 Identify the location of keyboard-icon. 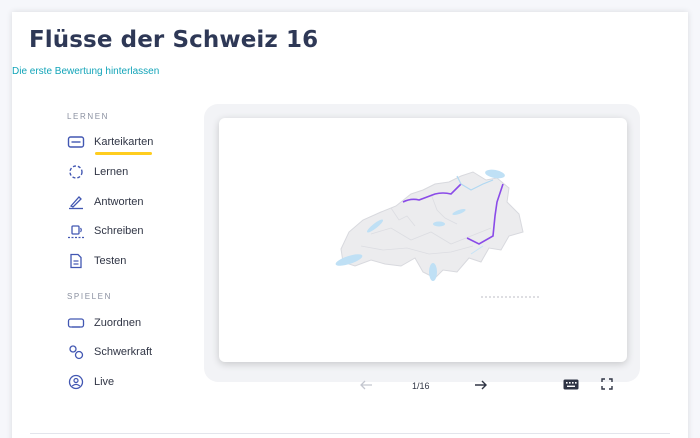
(571, 386).